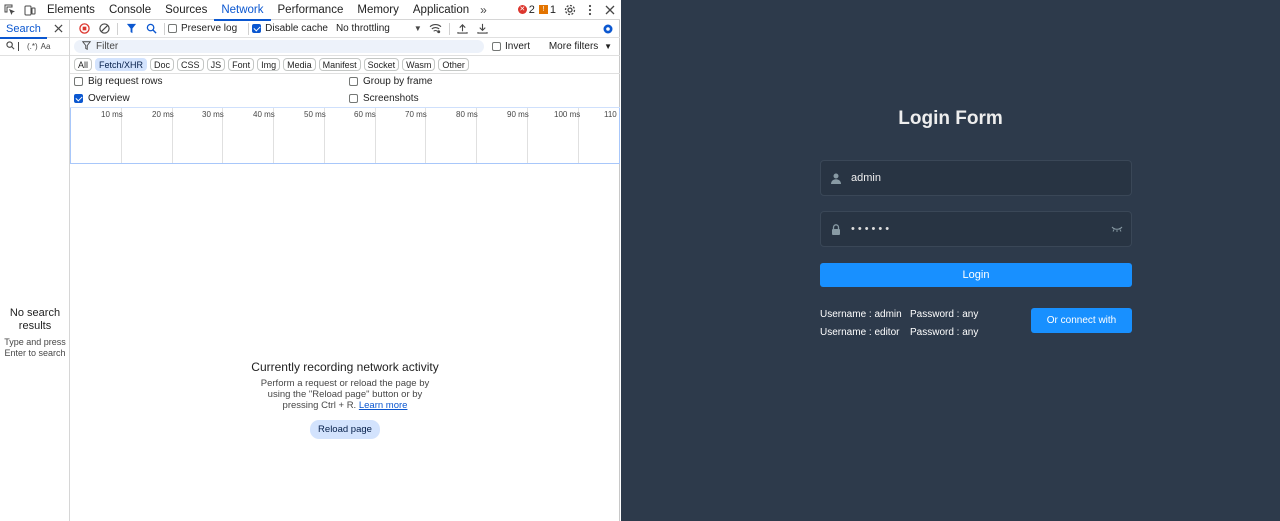 This screenshot has width=1280, height=521. I want to click on customize-menu-icon, so click(590, 10).